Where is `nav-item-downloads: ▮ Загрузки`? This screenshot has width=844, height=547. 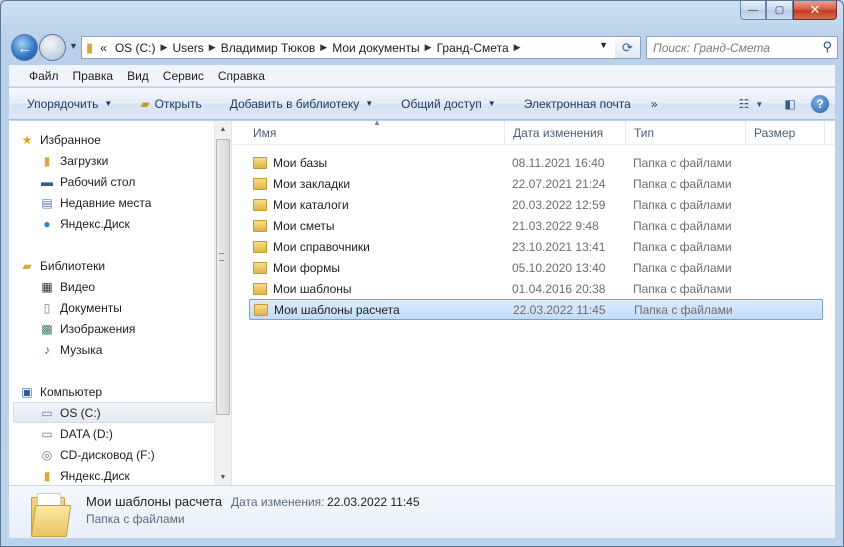
nav-item-downloads: ▮ Загрузки is located at coordinates (74, 161).